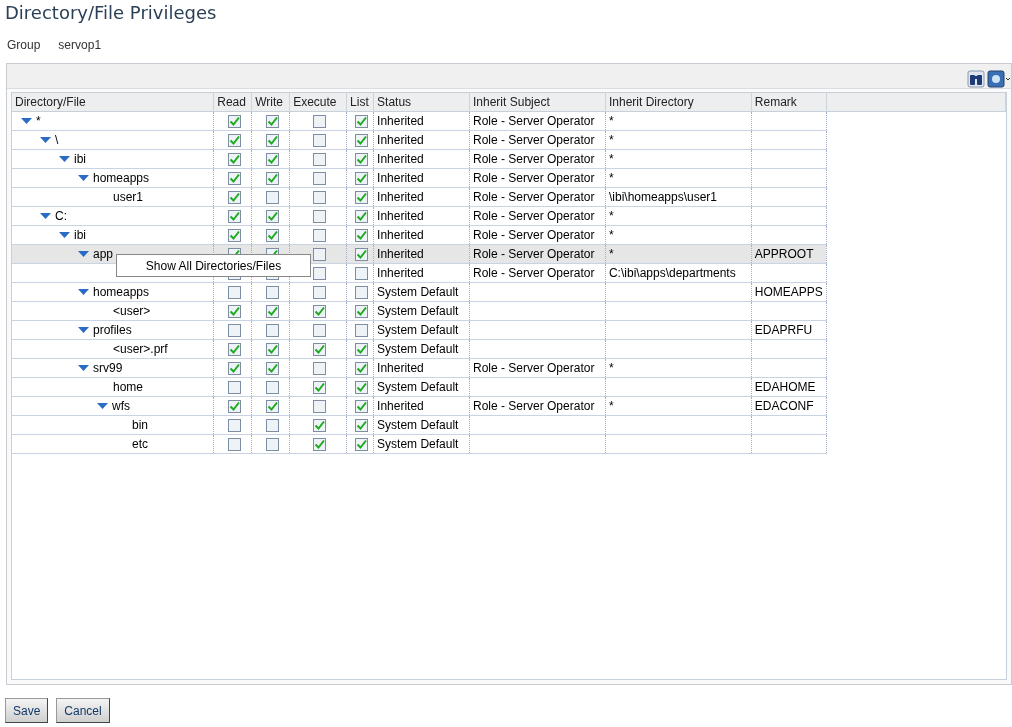 The image size is (1012, 727). I want to click on column-header: Inherit Directory, so click(678, 102).